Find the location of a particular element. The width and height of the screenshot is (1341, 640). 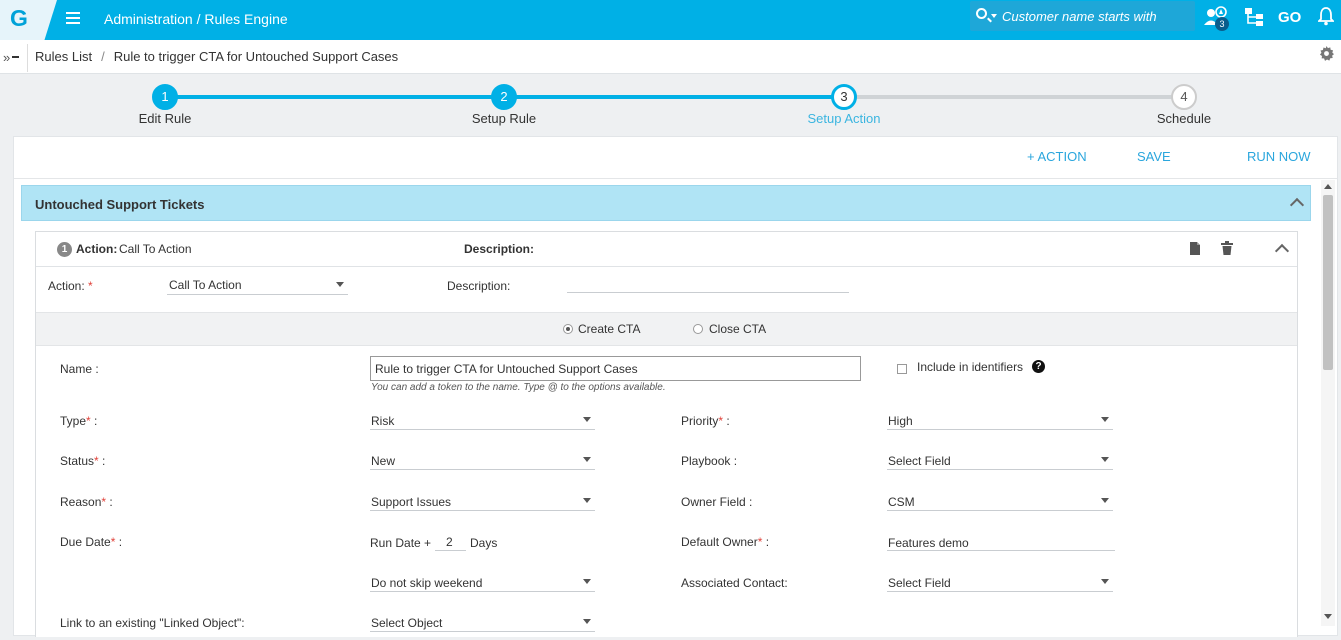

associated-contact-value: Select Field is located at coordinates (919, 583).